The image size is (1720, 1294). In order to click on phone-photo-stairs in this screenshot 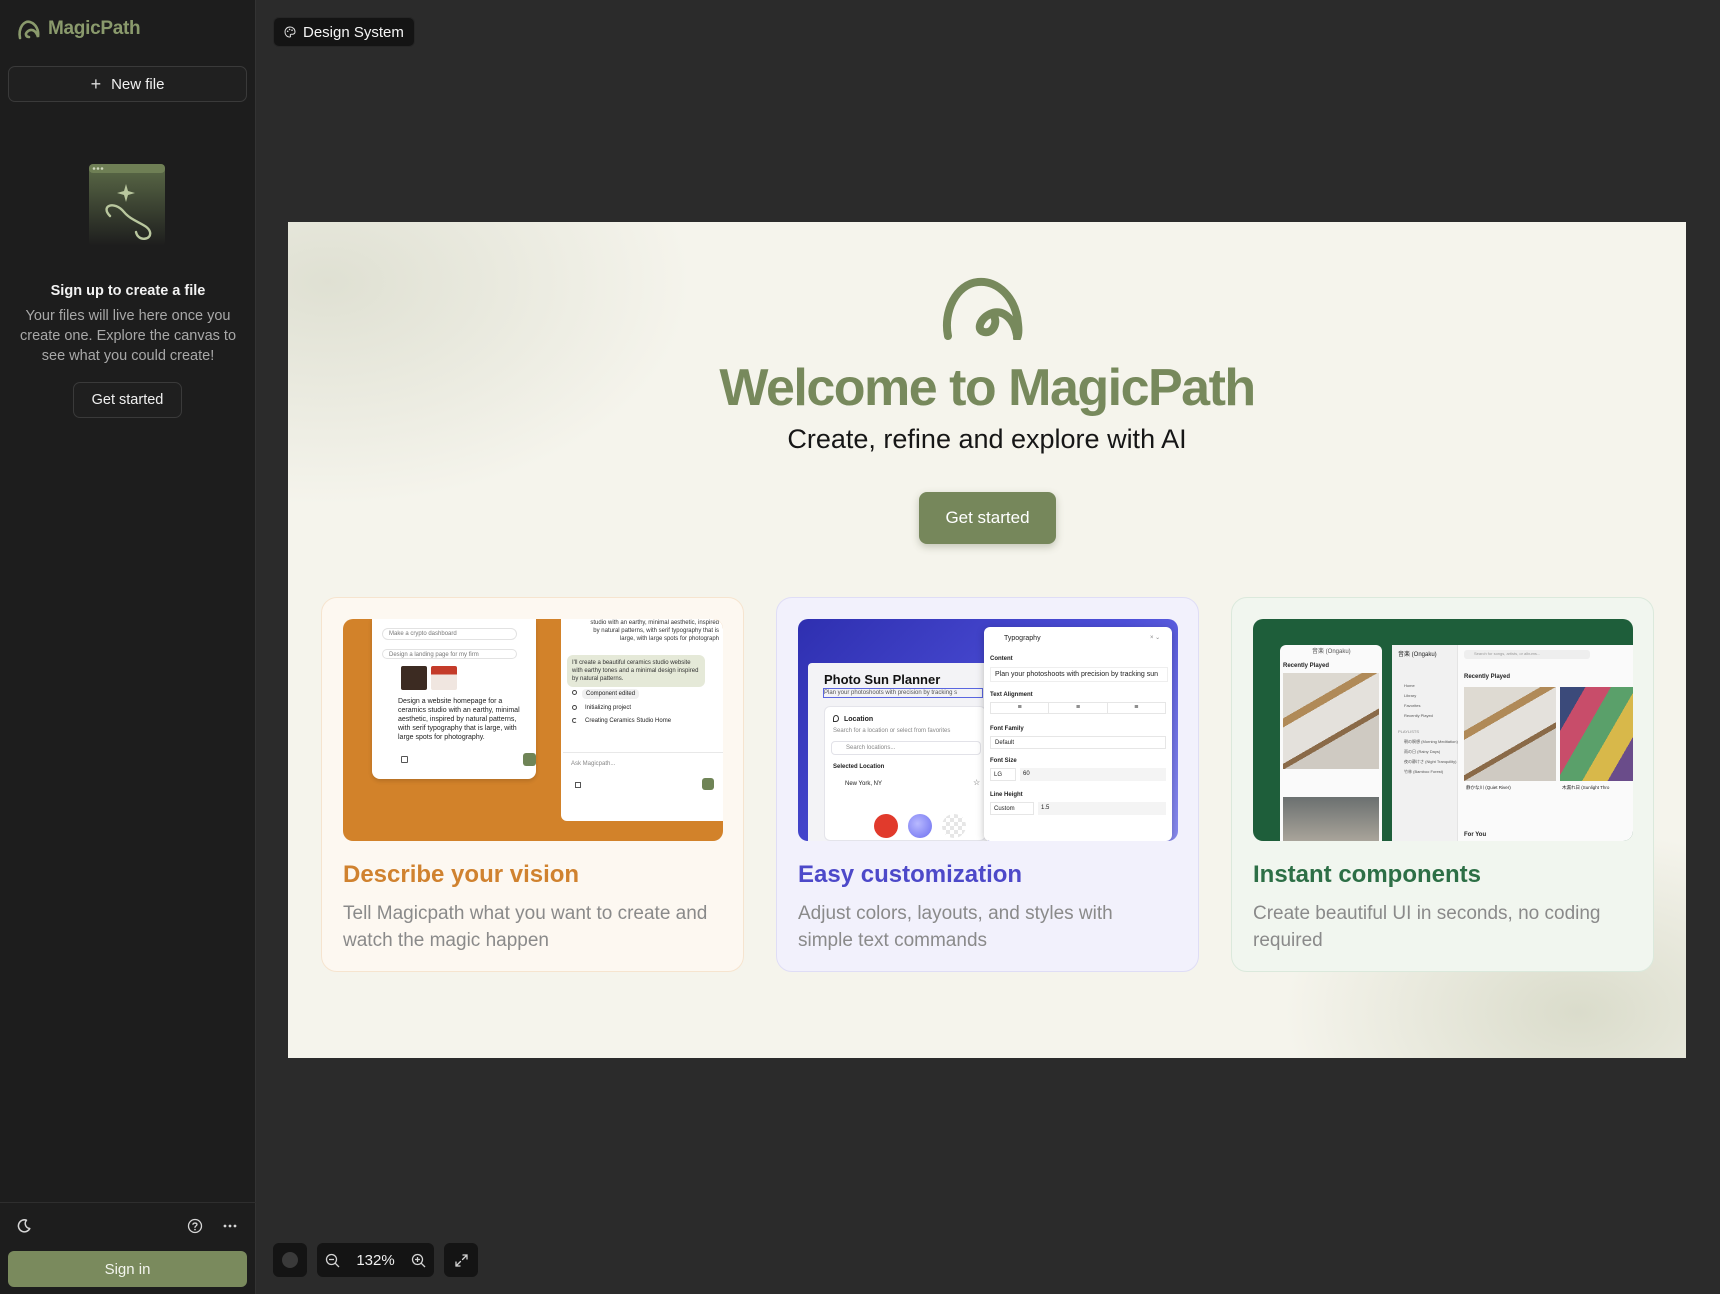, I will do `click(1331, 721)`.